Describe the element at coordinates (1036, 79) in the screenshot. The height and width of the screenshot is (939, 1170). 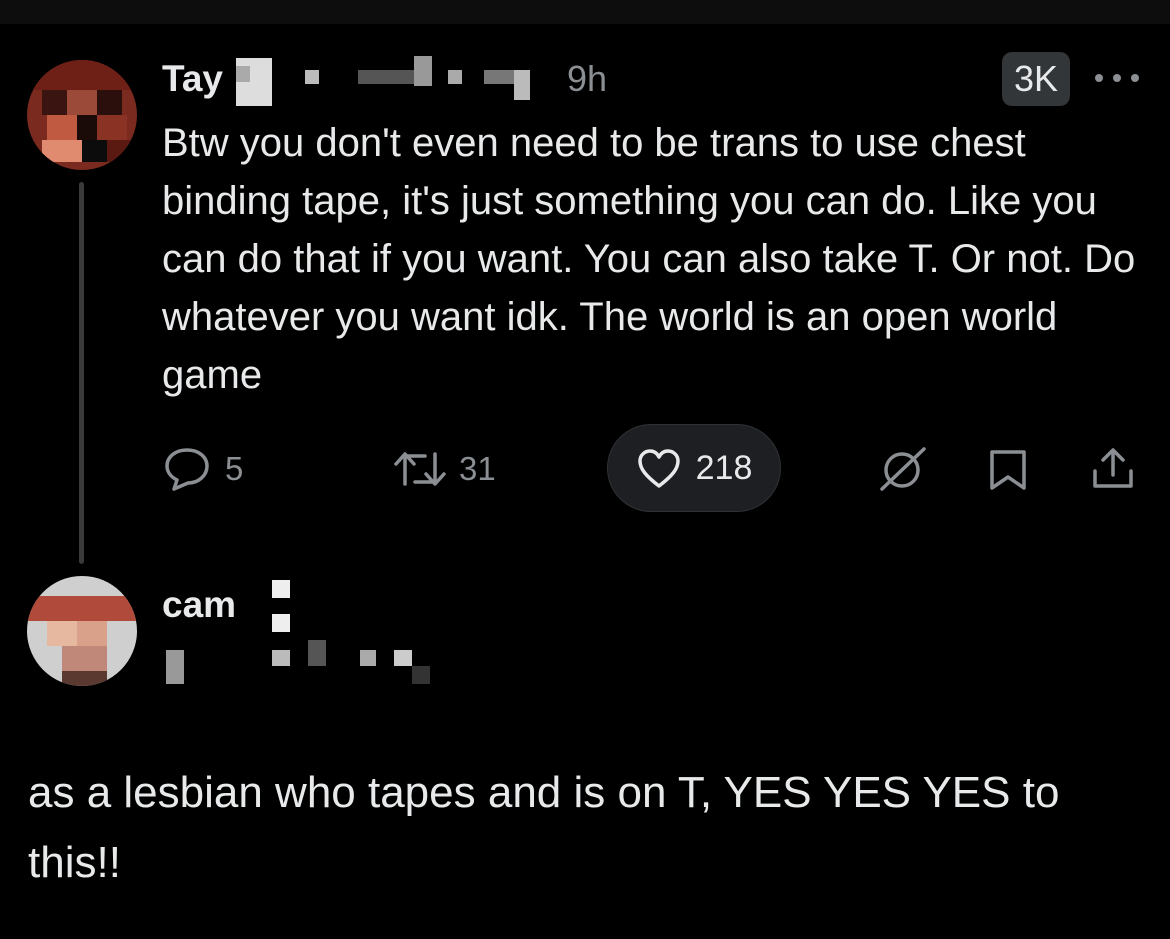
I see `views-badge: 3K` at that location.